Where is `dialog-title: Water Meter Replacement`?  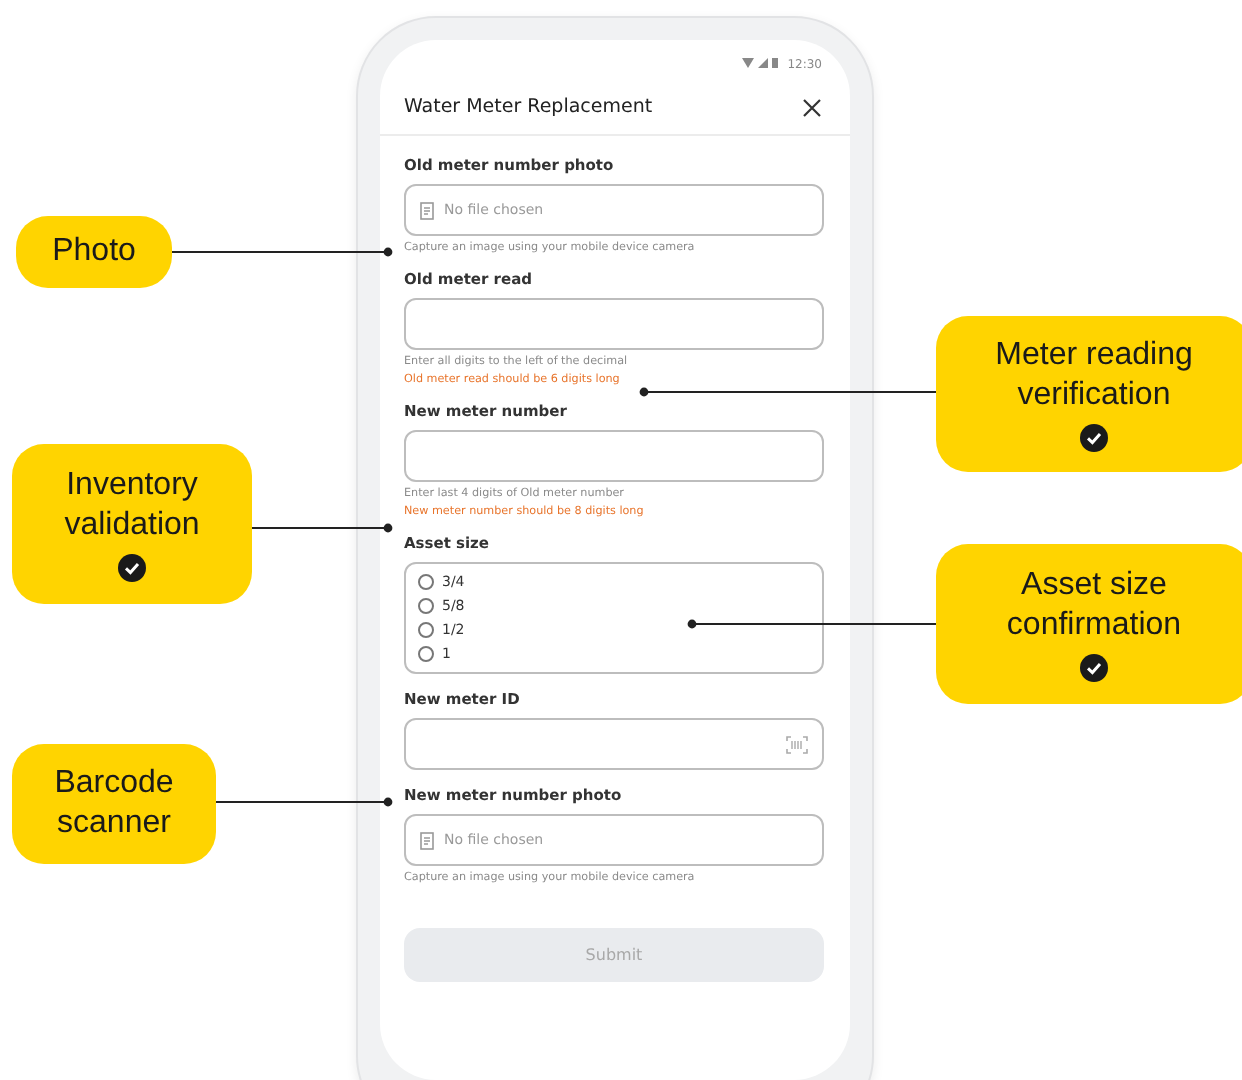
dialog-title: Water Meter Replacement is located at coordinates (528, 107).